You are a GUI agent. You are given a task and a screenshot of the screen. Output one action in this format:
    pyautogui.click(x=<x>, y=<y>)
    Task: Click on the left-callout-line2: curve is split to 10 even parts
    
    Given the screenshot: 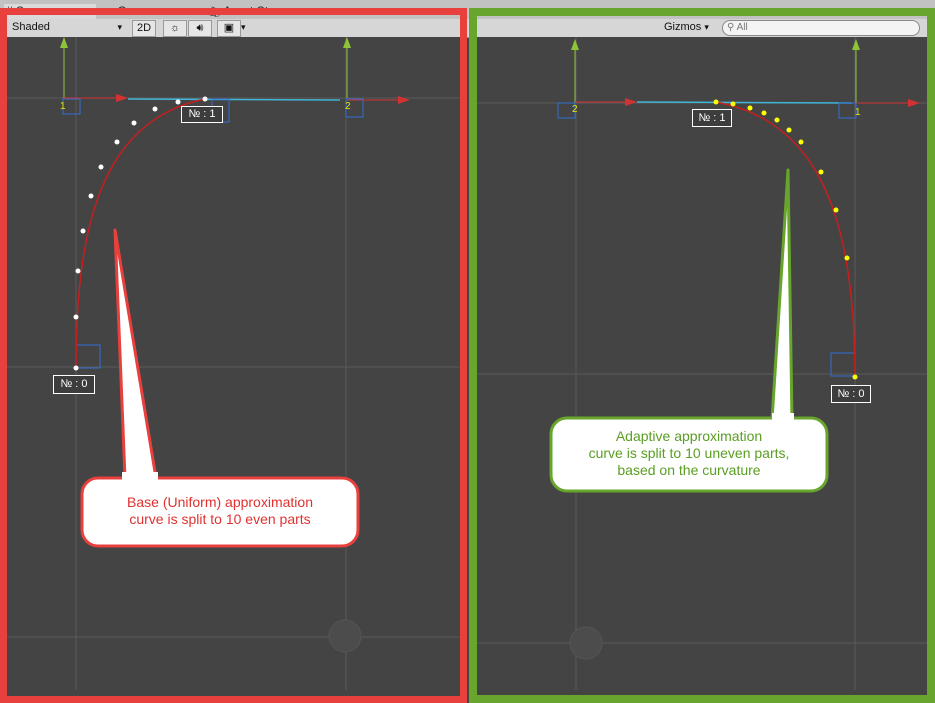 What is the action you would take?
    pyautogui.click(x=220, y=519)
    